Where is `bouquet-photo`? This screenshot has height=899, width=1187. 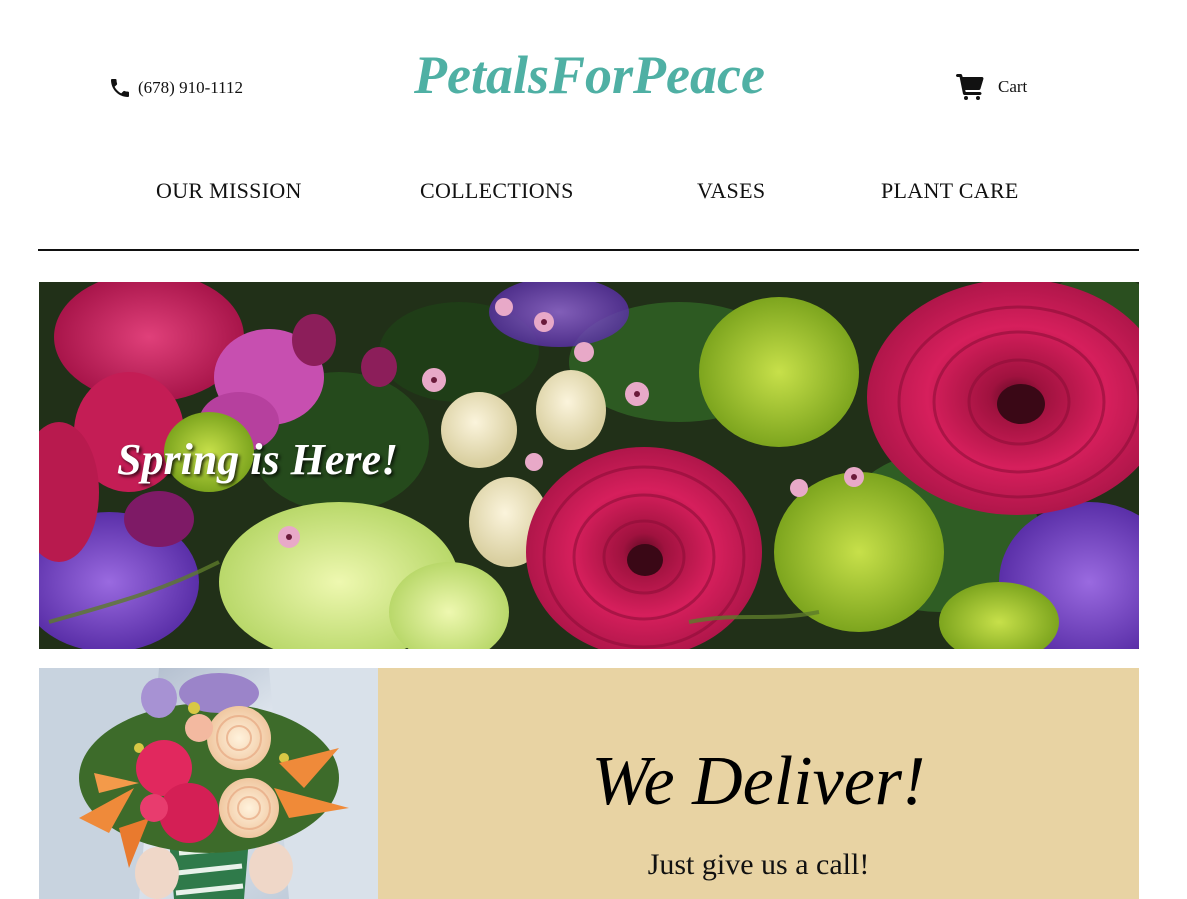
bouquet-photo is located at coordinates (208, 783).